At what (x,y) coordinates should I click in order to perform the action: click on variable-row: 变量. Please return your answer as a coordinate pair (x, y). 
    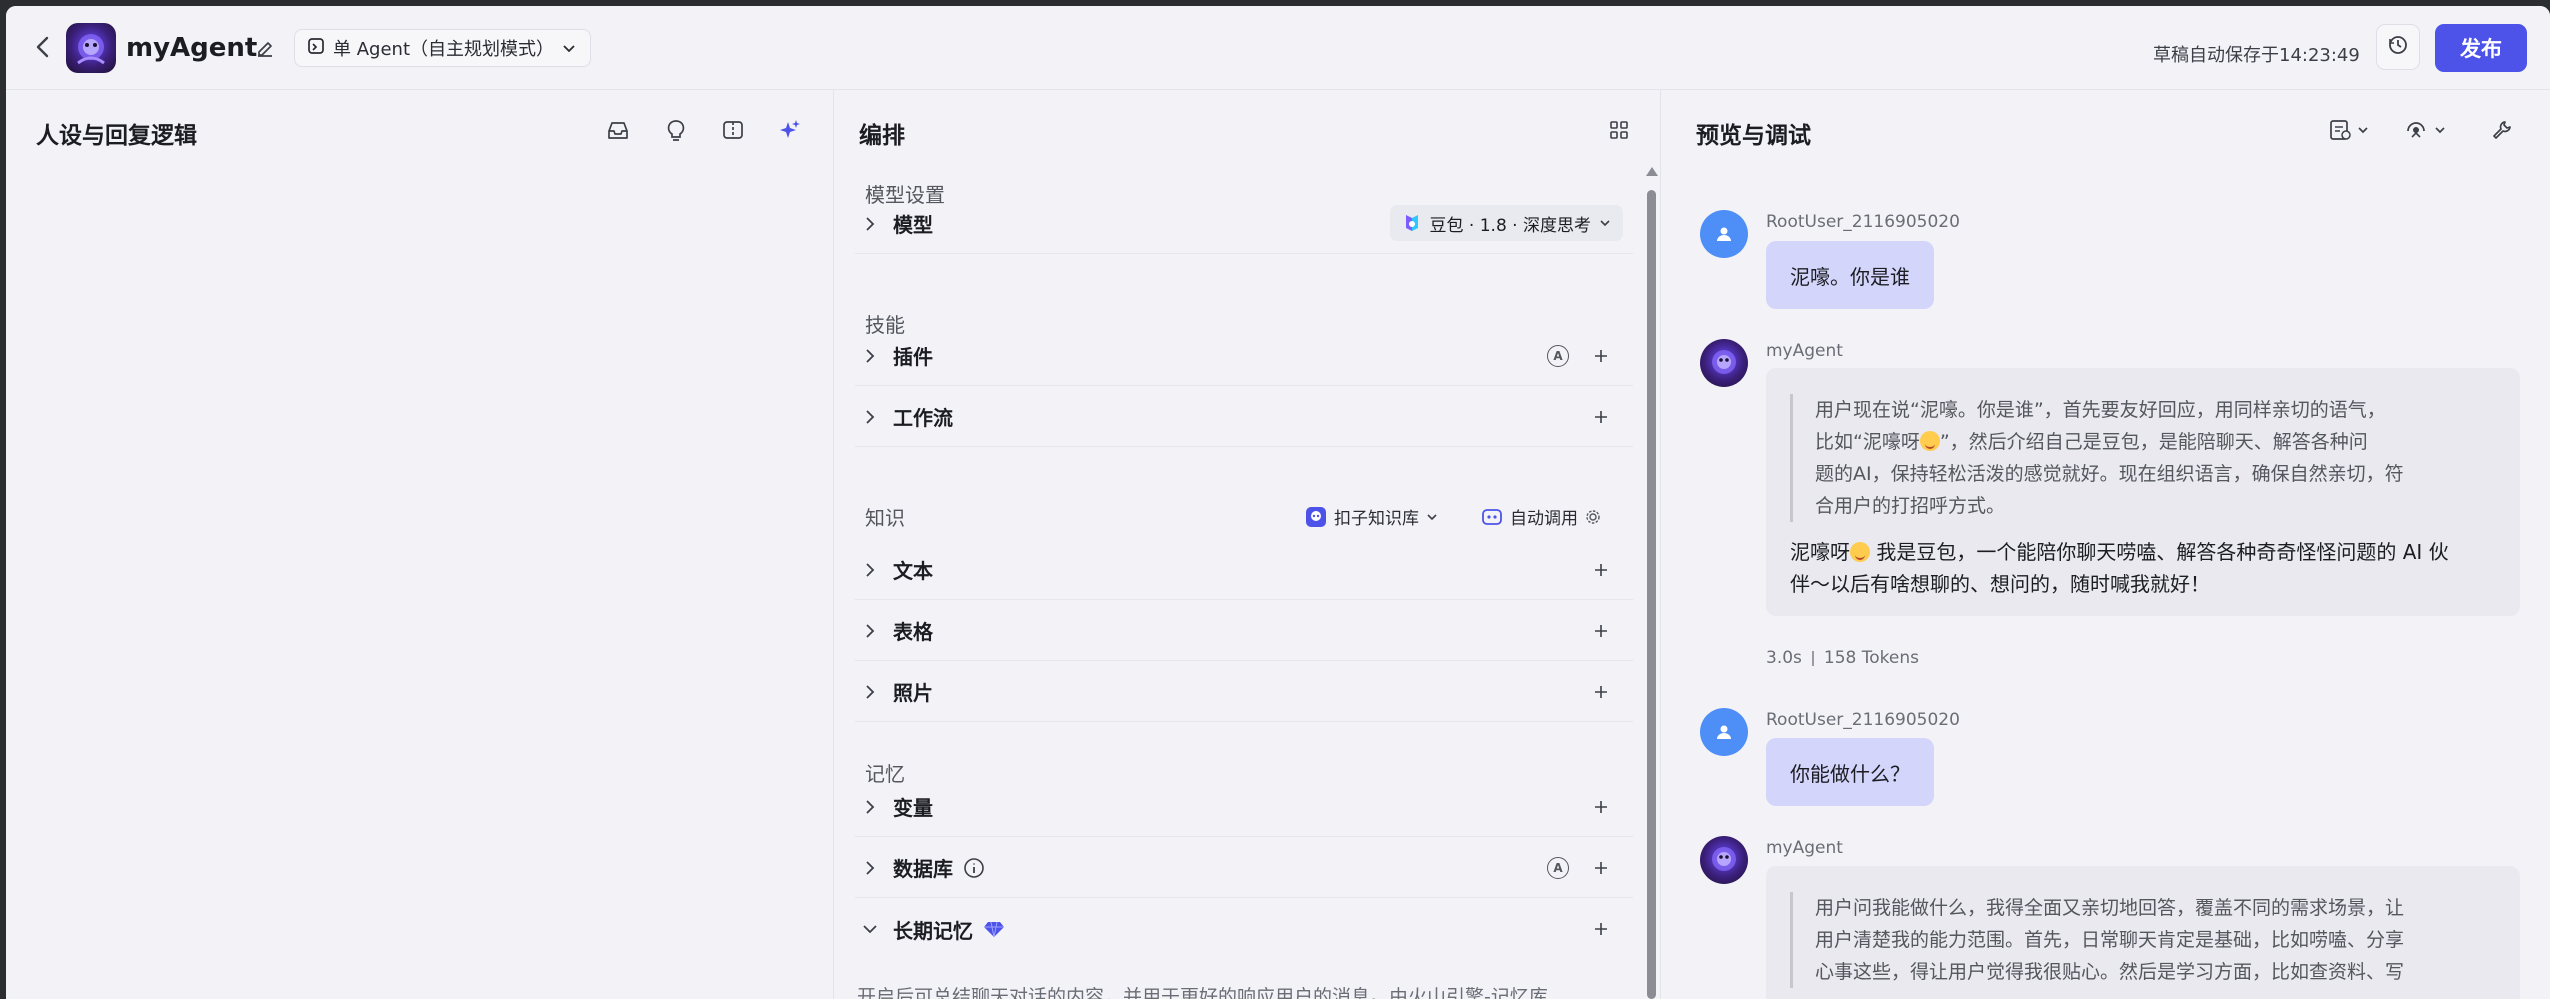
    Looking at the image, I should click on (1244, 807).